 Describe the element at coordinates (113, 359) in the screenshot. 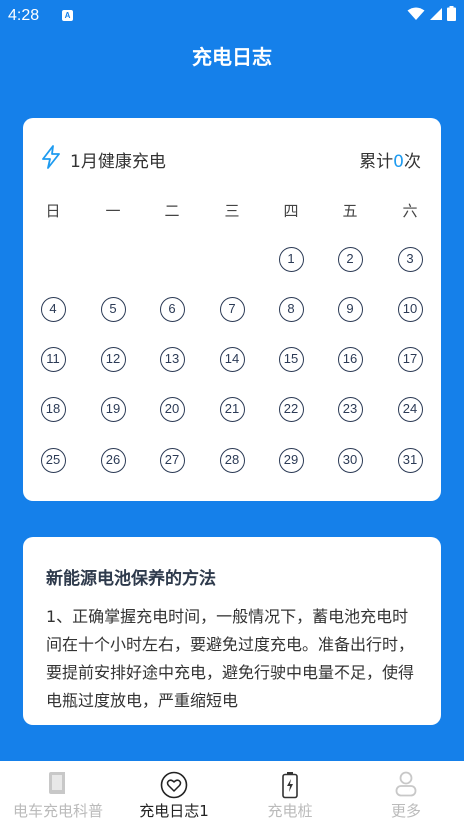

I see `calendar-day: 12` at that location.